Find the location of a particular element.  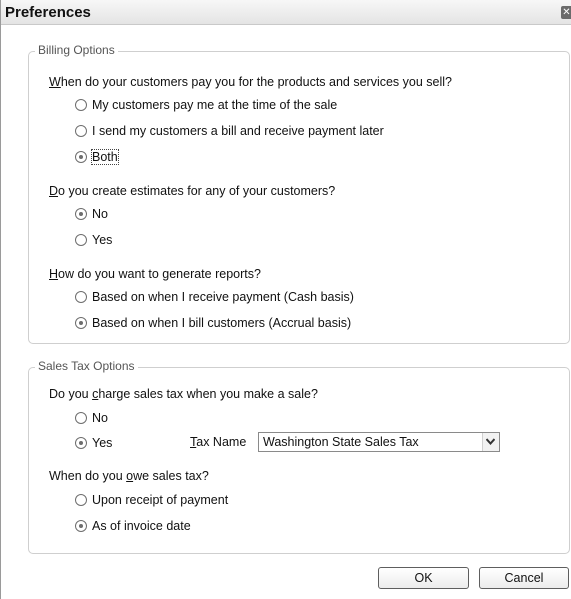

billing-options-legend: Billing Options is located at coordinates (76, 50).